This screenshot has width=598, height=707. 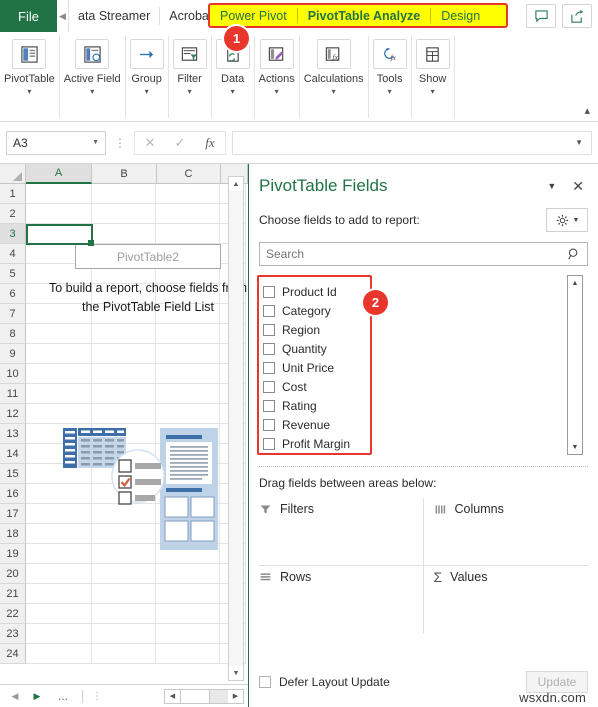 What do you see at coordinates (13, 354) in the screenshot?
I see `row-header-9: 9` at bounding box center [13, 354].